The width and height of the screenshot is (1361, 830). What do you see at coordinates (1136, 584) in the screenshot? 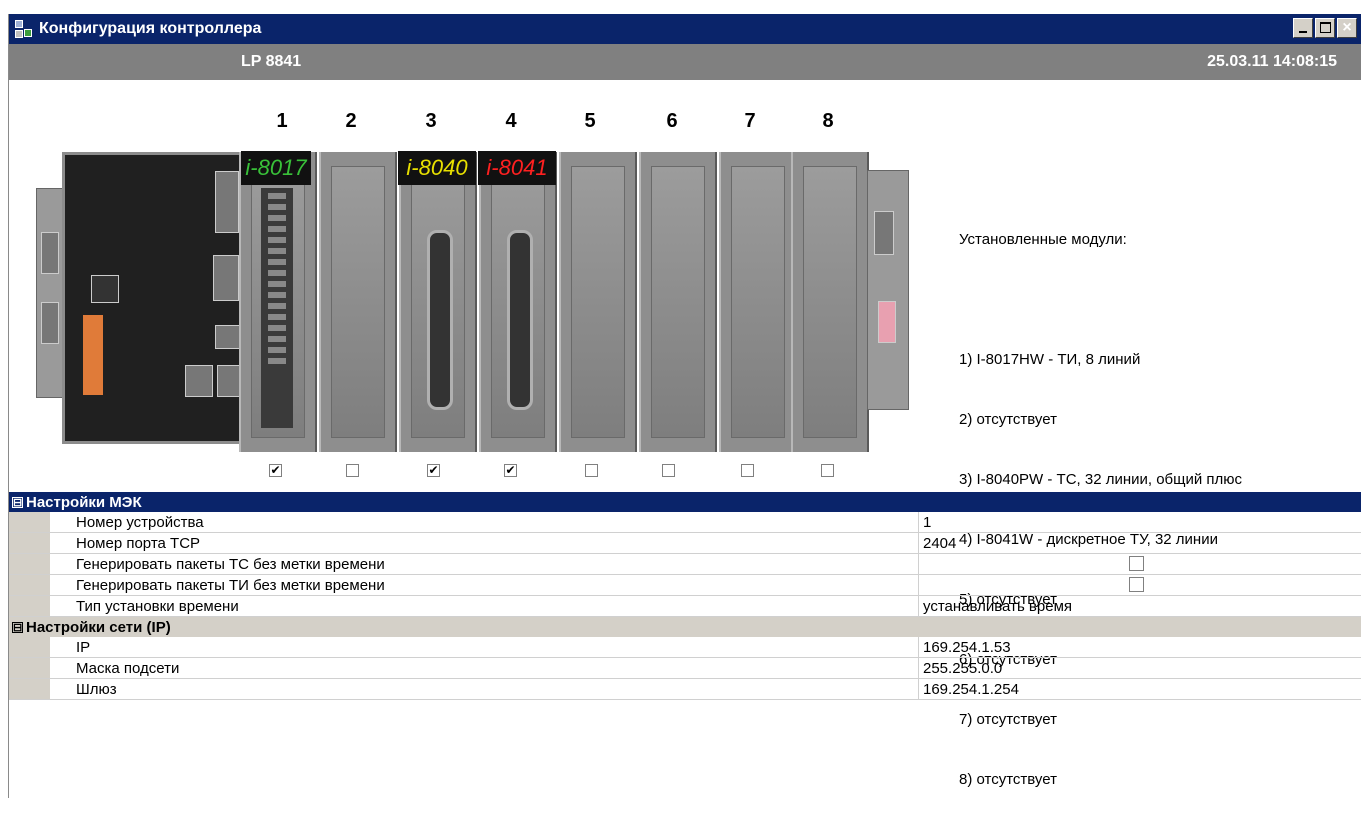
I see `ti-no-timestamp-checkbox` at bounding box center [1136, 584].